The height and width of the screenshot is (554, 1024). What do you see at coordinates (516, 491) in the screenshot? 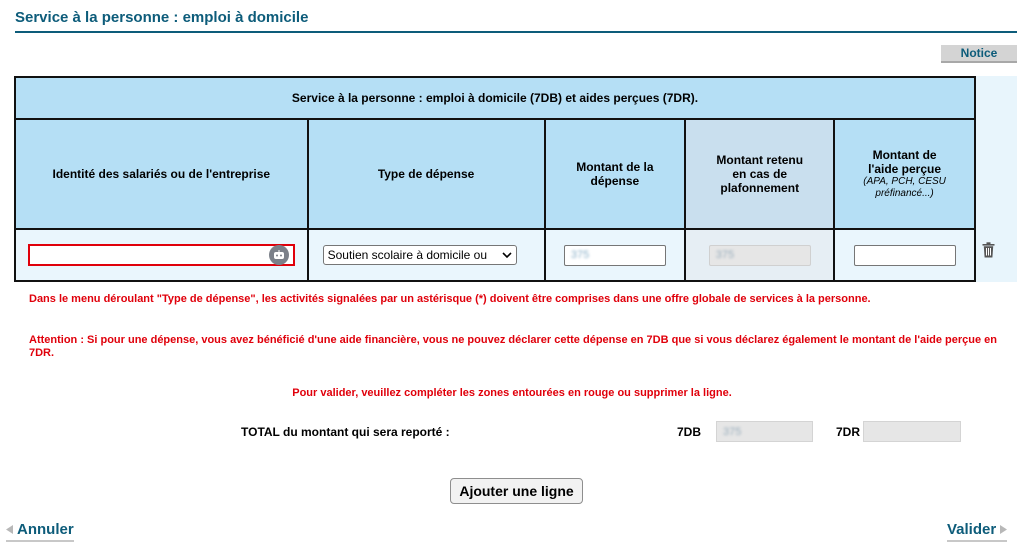
I see `add-line-button: Ajouter une ligne` at bounding box center [516, 491].